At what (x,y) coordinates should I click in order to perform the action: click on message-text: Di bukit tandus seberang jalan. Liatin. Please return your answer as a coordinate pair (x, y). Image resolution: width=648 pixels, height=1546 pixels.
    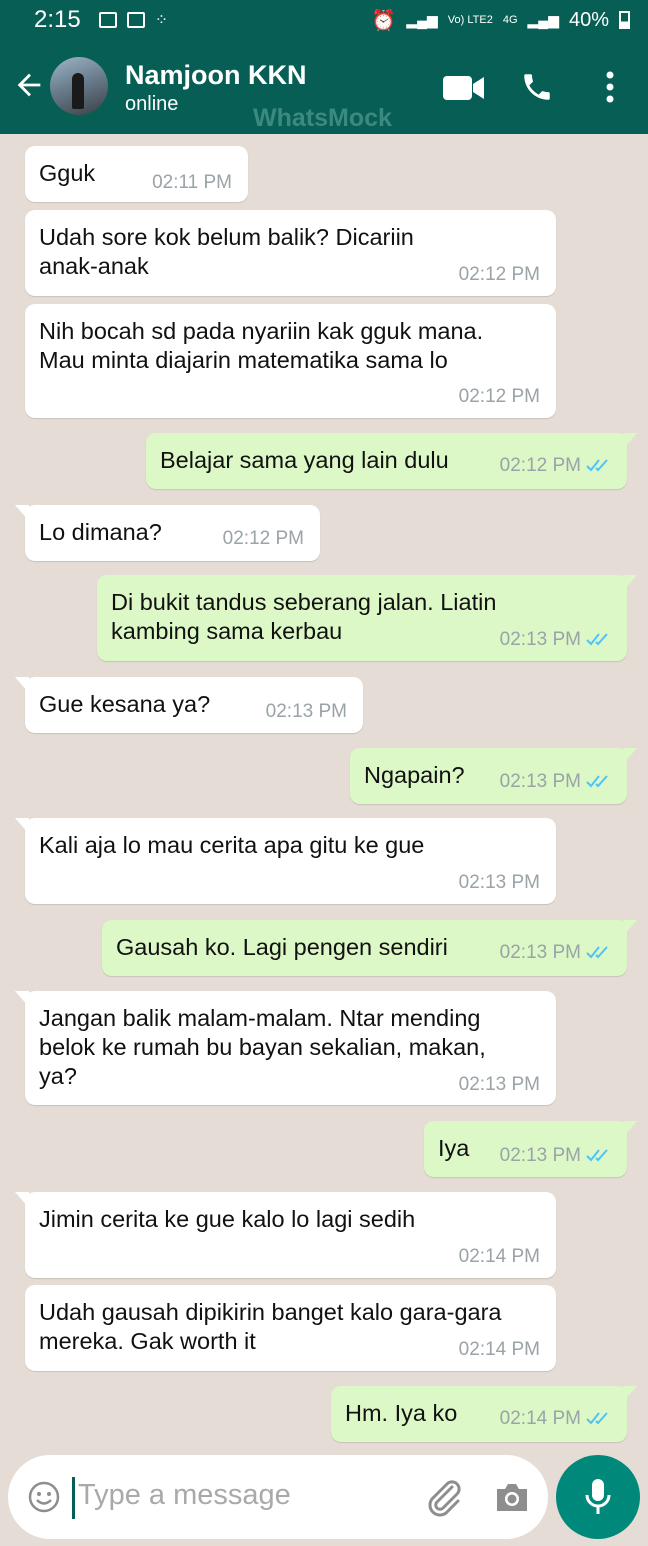
    Looking at the image, I should click on (304, 602).